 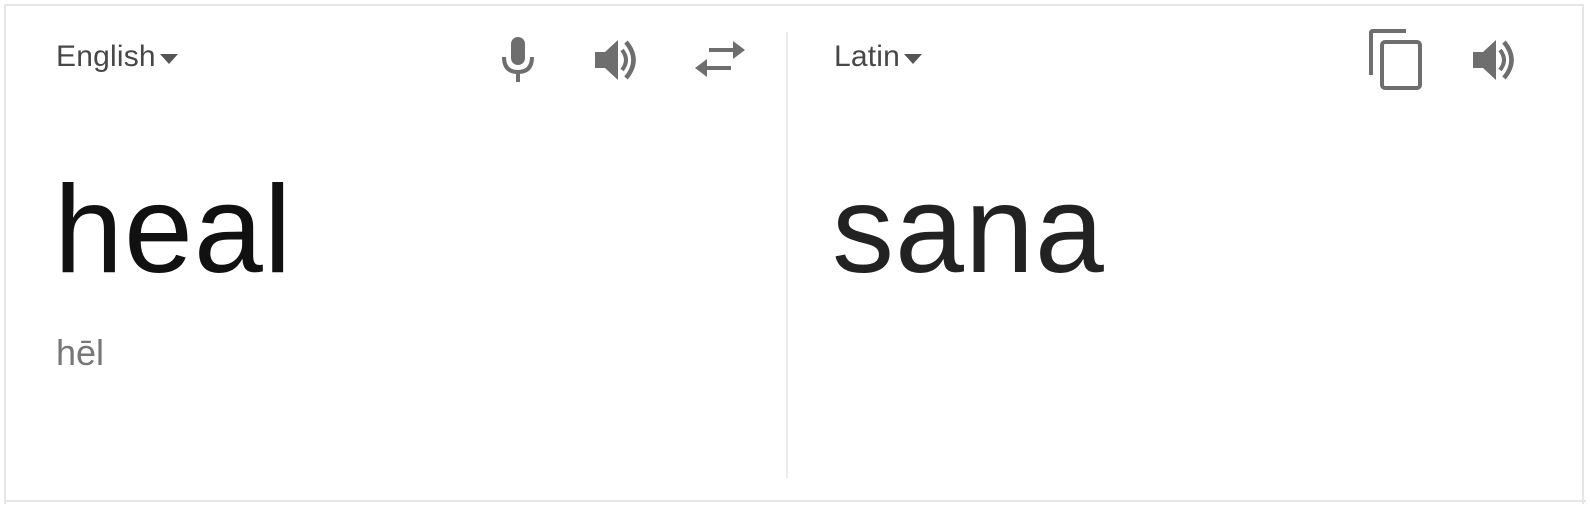 I want to click on source-language-select: English, so click(x=117, y=57).